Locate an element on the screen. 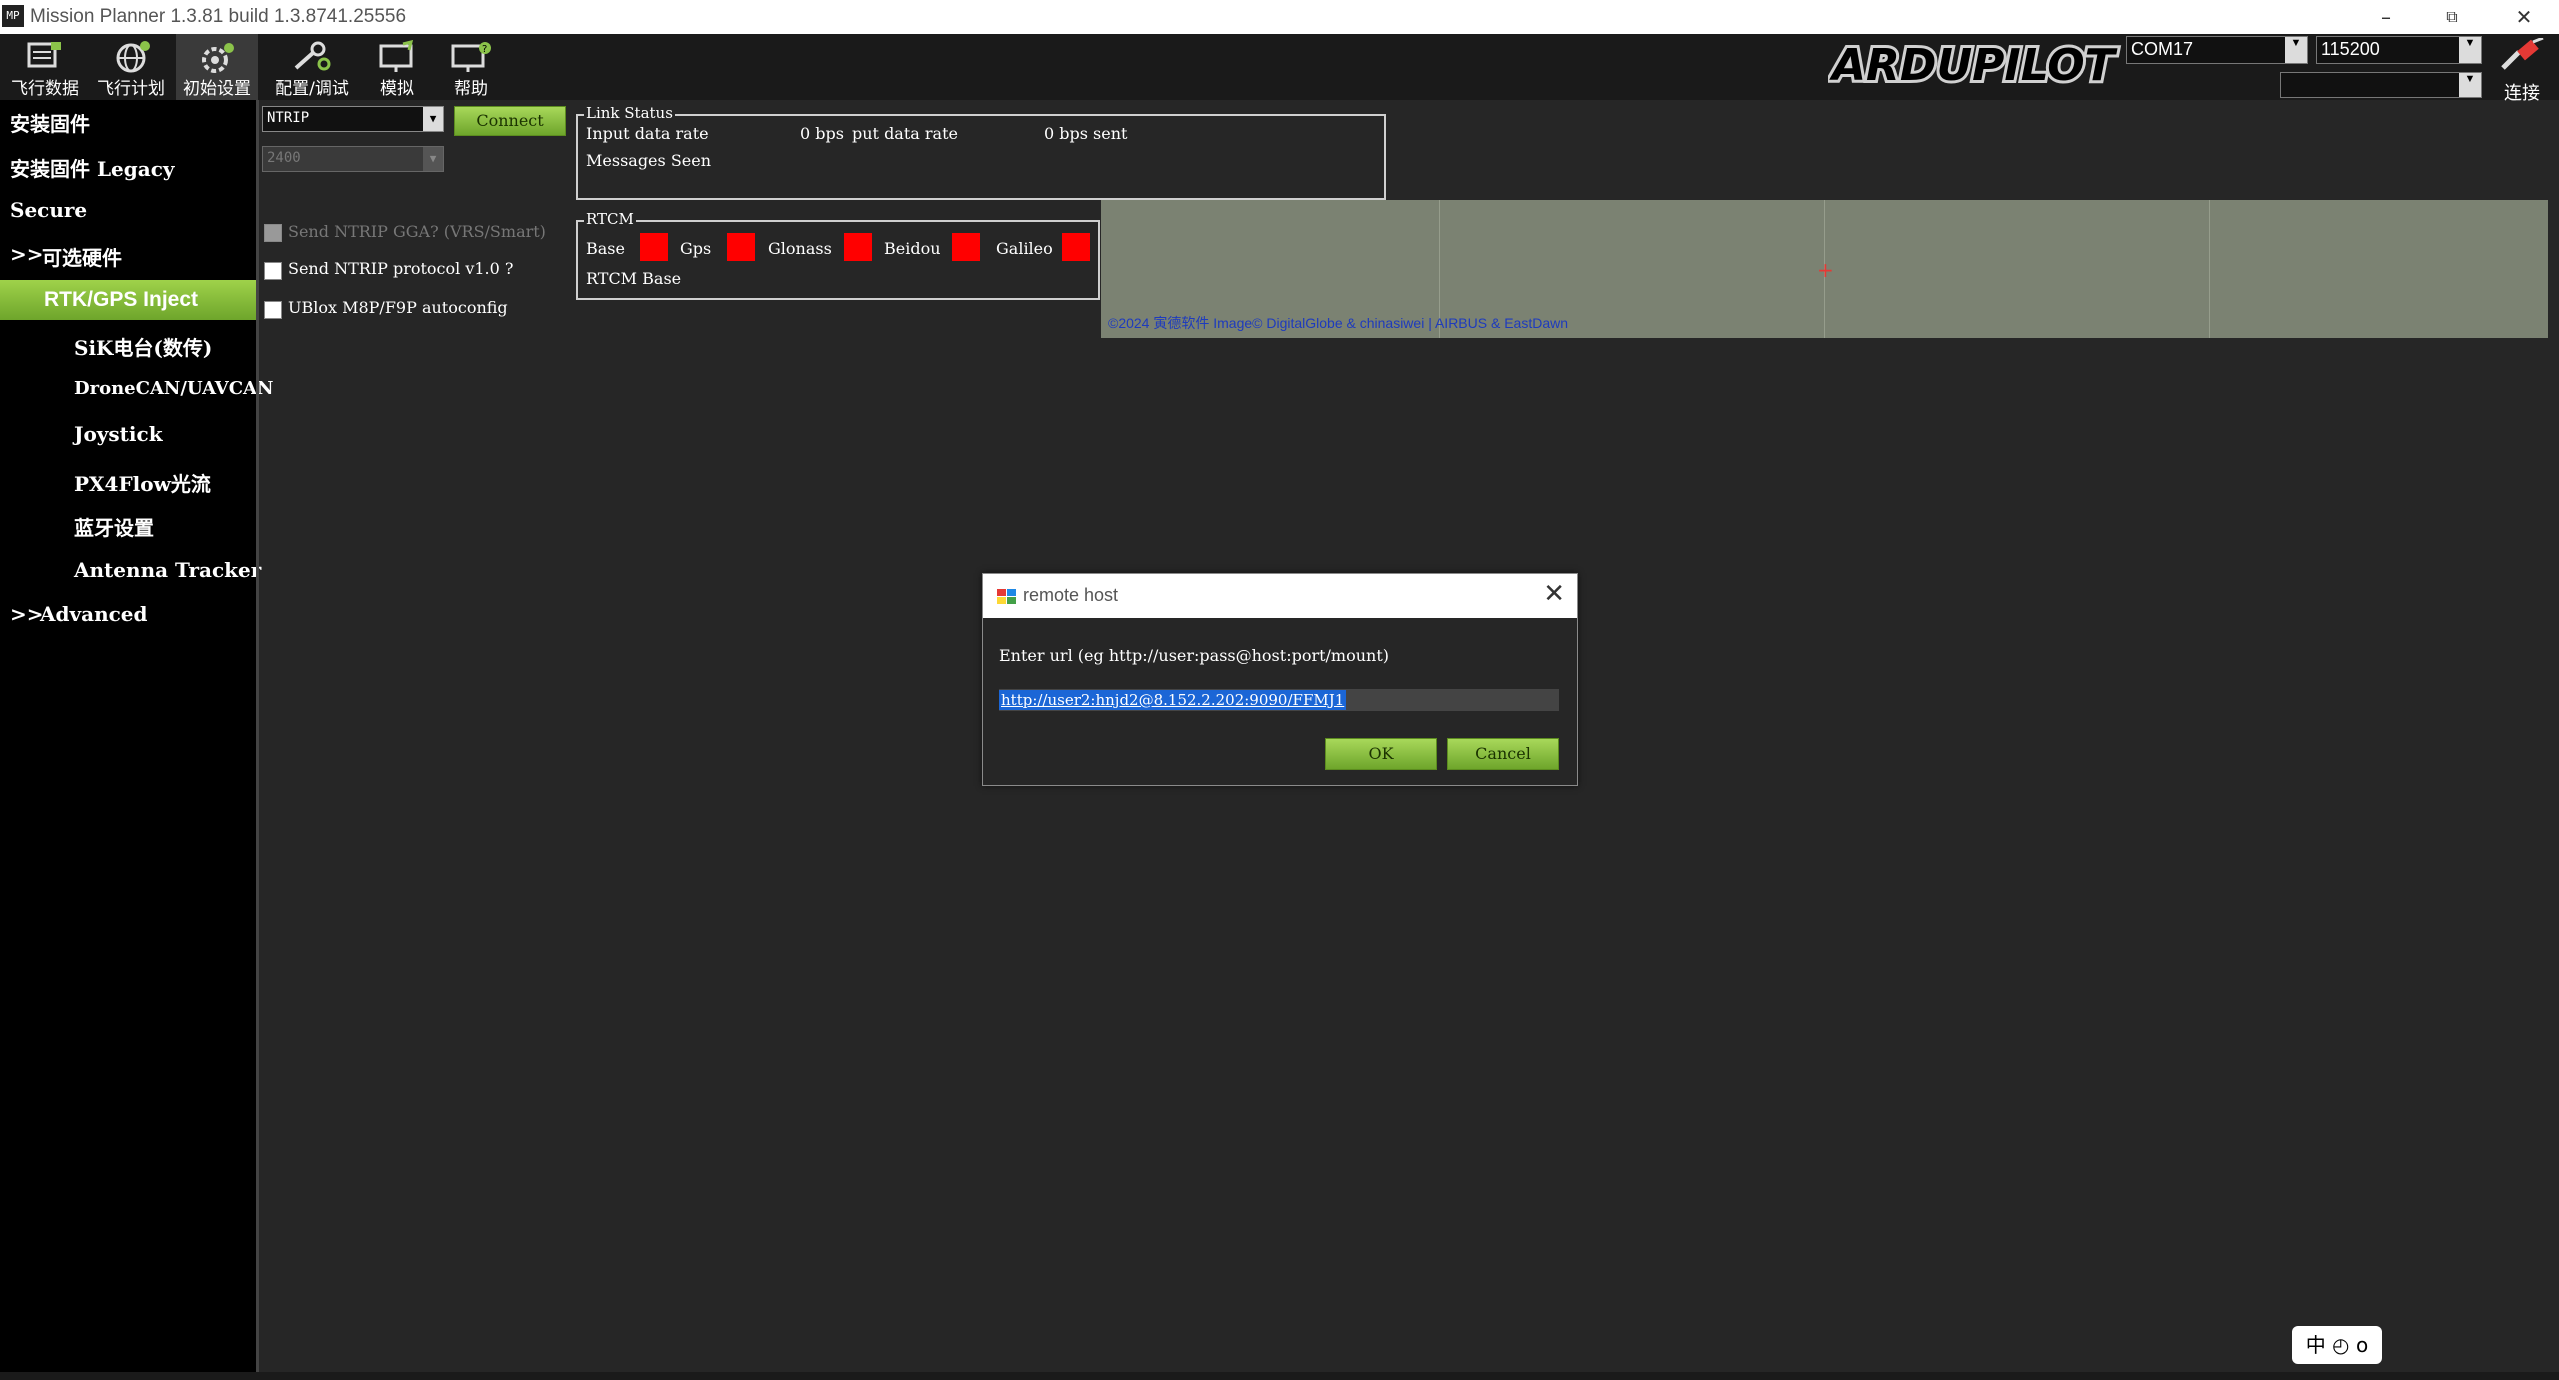 The width and height of the screenshot is (2559, 1380). rtcm-glonass-label: Glonass is located at coordinates (800, 248).